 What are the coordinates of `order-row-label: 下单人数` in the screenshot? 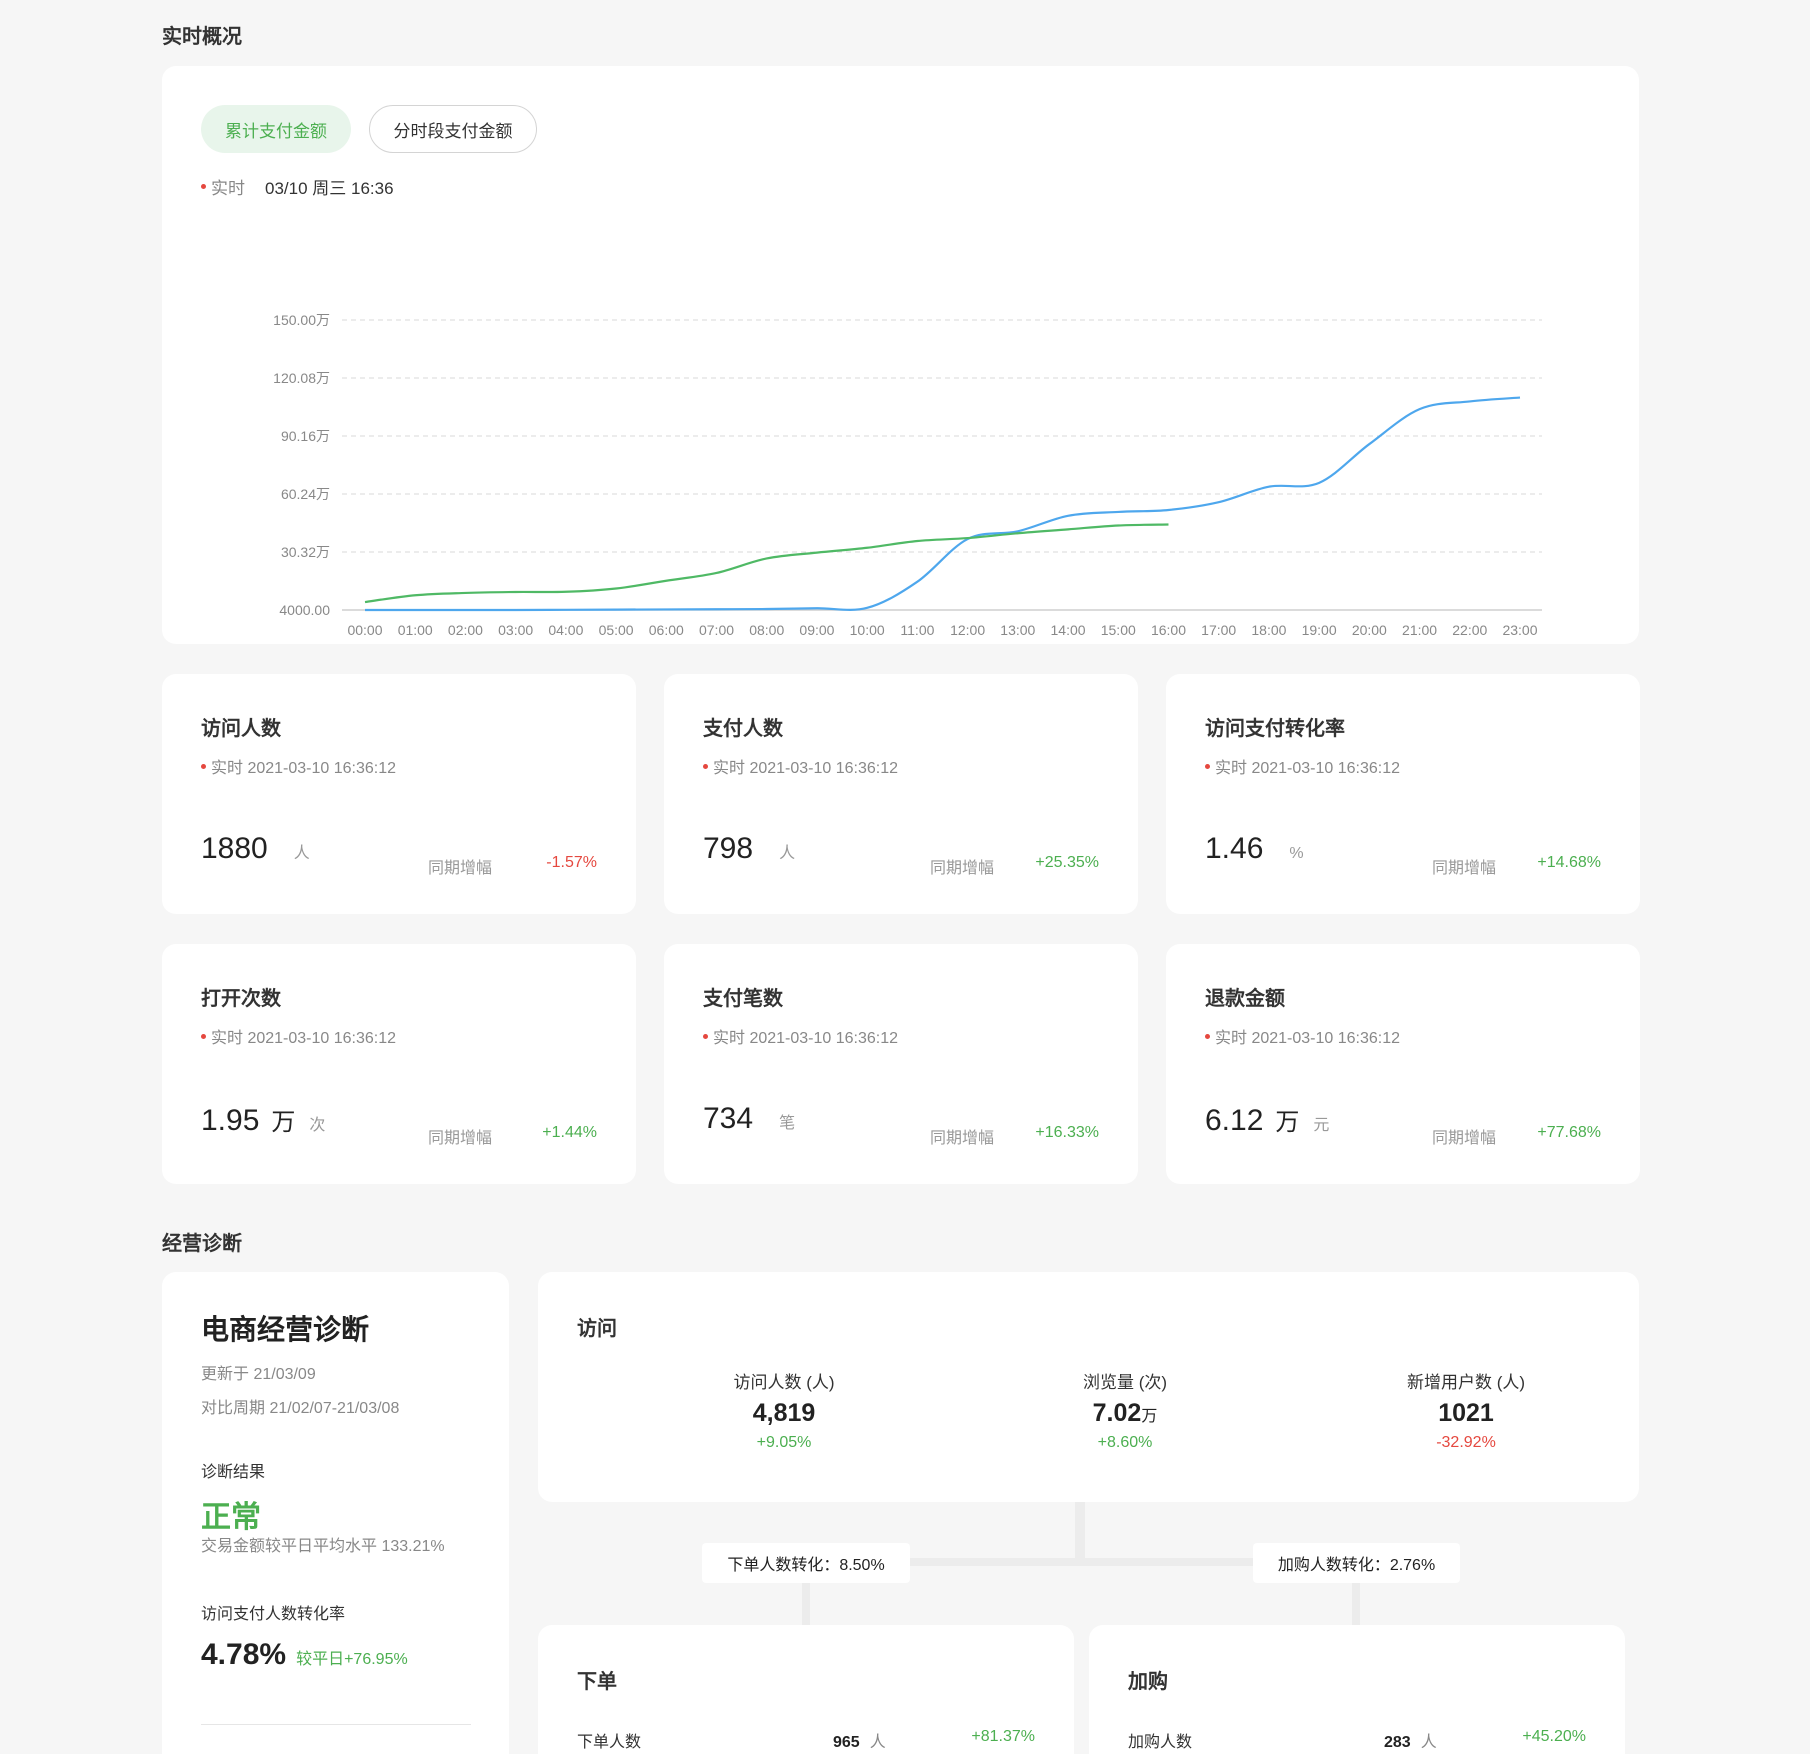 It's located at (609, 1742).